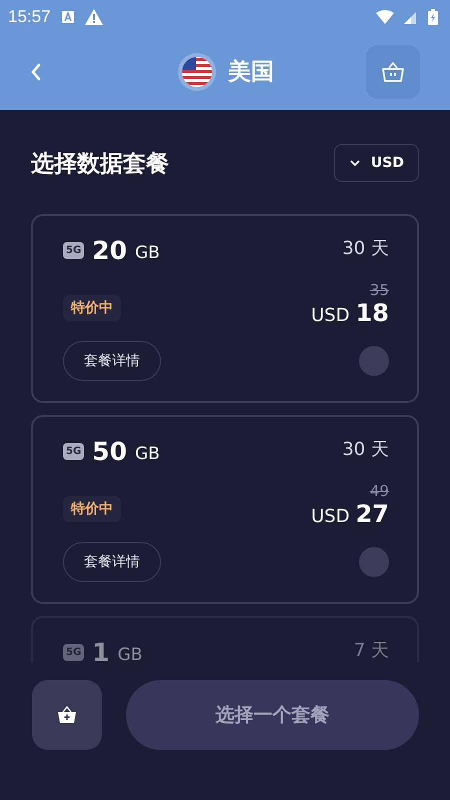  I want to click on flag-icon, so click(197, 71).